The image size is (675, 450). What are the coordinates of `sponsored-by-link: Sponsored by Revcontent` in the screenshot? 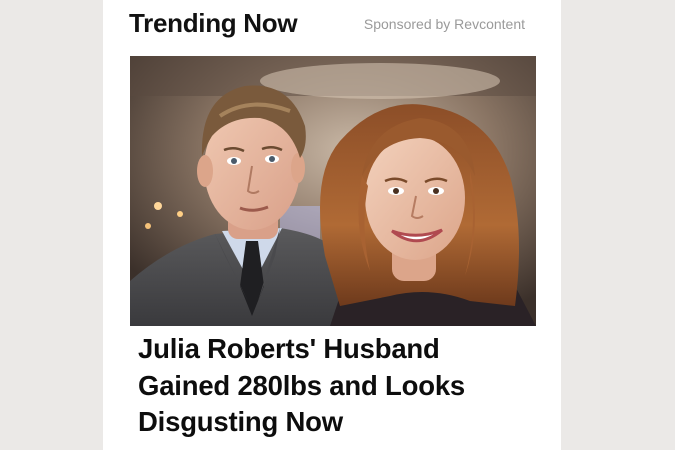 It's located at (444, 24).